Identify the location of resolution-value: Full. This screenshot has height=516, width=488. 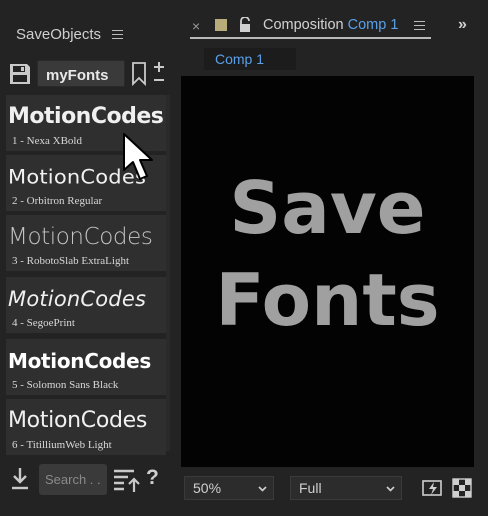
(310, 488).